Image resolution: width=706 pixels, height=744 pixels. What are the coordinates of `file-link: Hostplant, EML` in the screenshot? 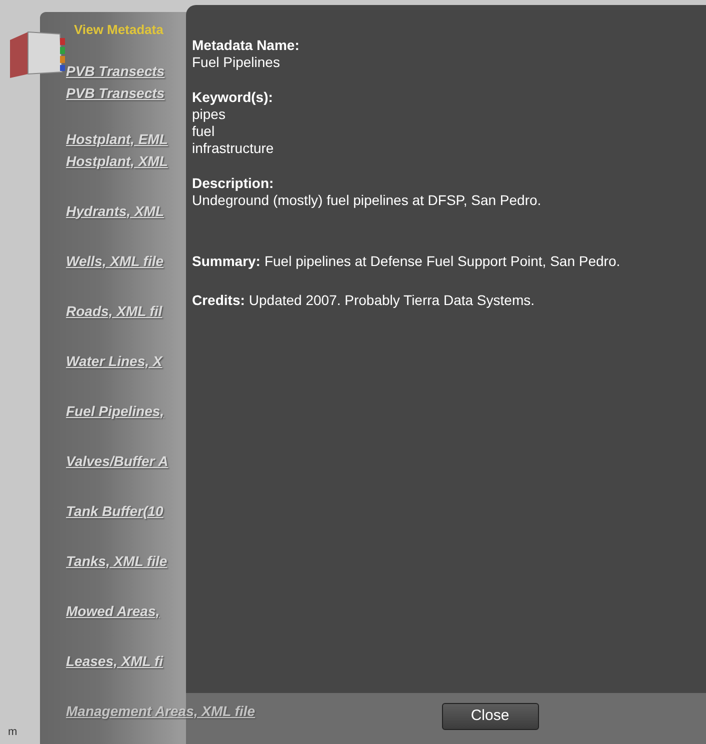 It's located at (117, 139).